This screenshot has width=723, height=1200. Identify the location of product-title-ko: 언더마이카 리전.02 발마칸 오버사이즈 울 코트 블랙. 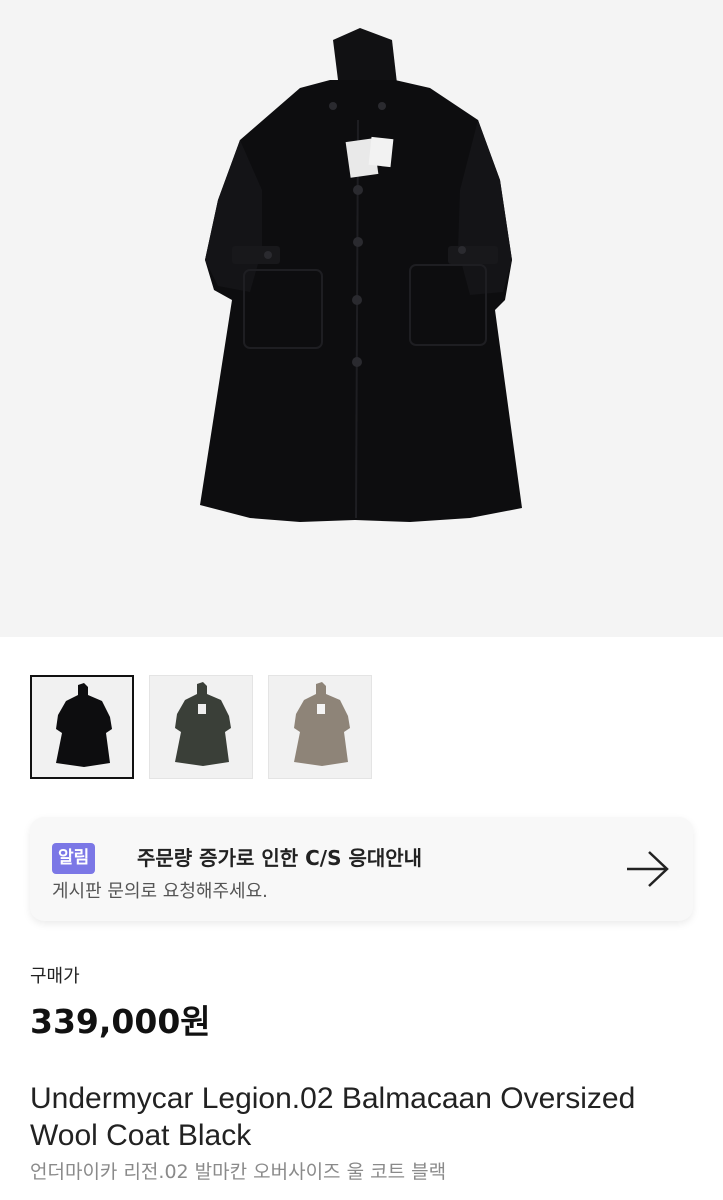
(238, 1172).